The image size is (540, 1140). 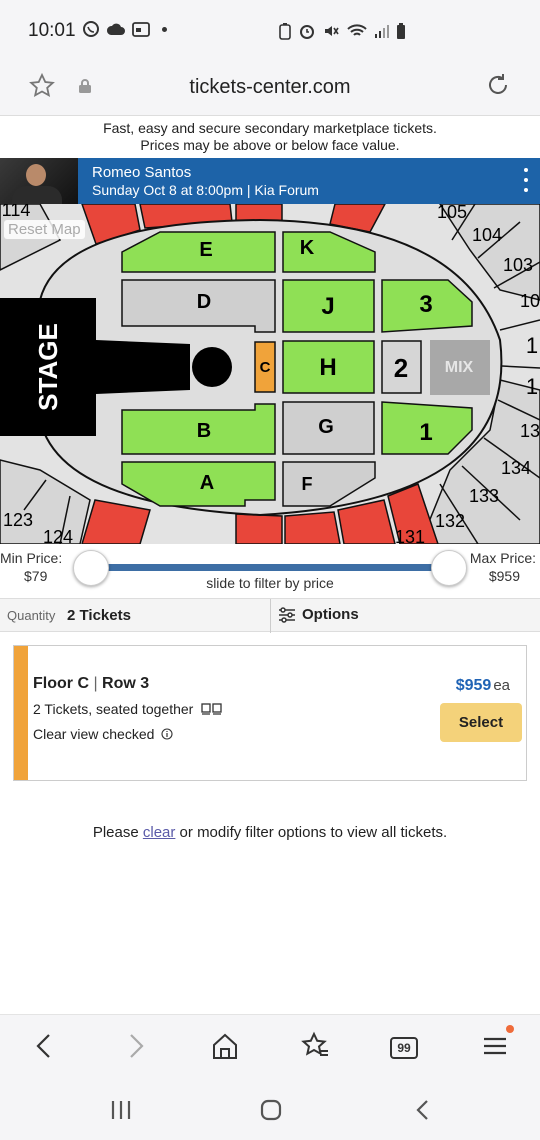 I want to click on stage-thrust-circle, so click(x=212, y=367).